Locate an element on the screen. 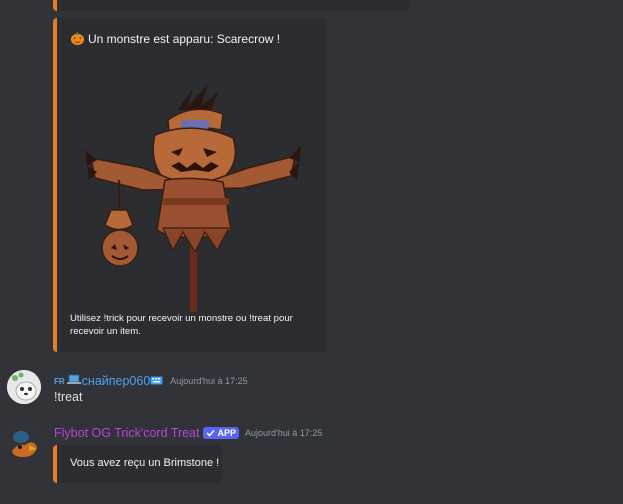 The image size is (623, 504). embed-title: Un monstre est apparu: Scarecrow ! is located at coordinates (175, 38).